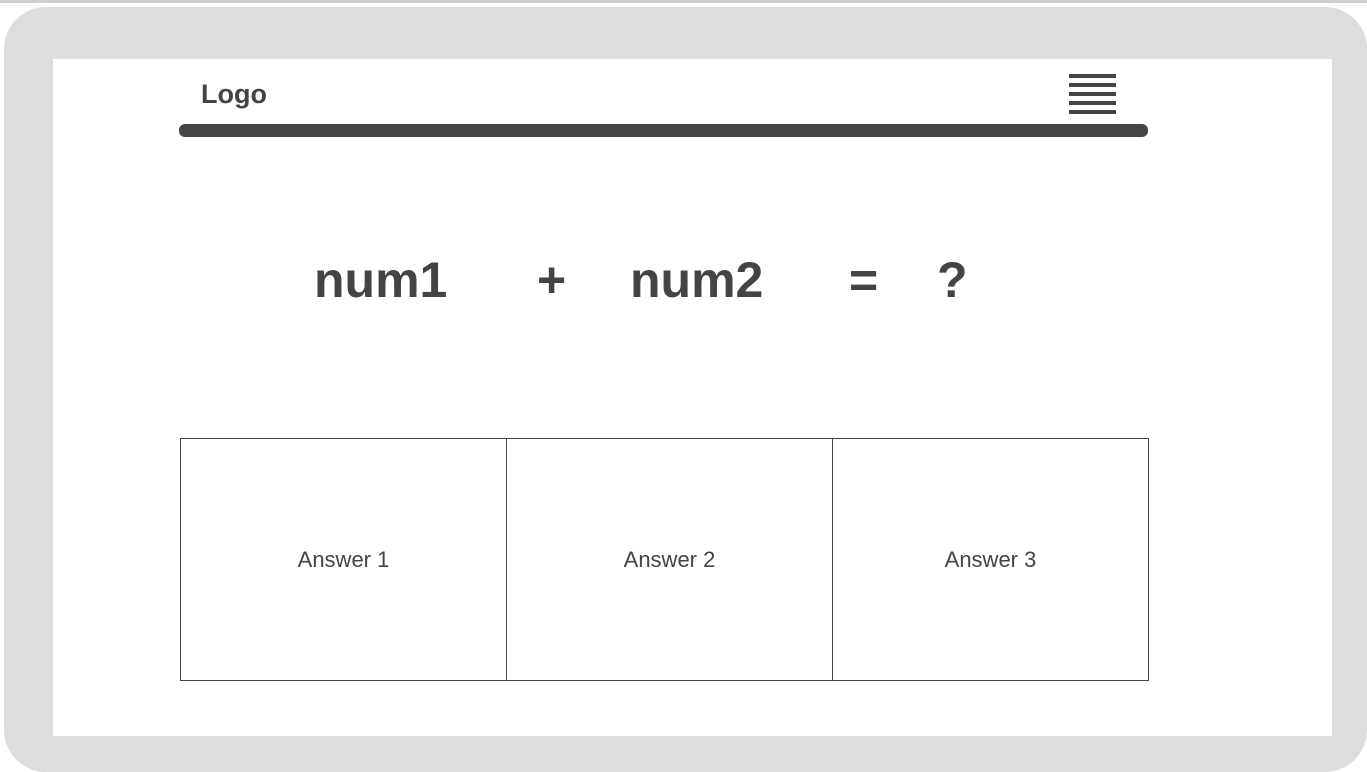 The height and width of the screenshot is (772, 1367). What do you see at coordinates (952, 280) in the screenshot?
I see `result-placeholder: ?` at bounding box center [952, 280].